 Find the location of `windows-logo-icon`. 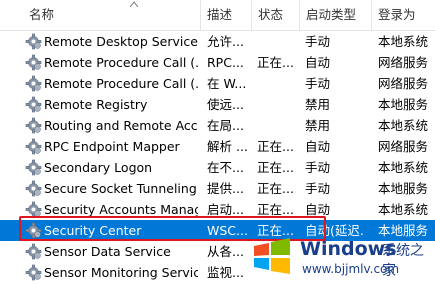

windows-logo-icon is located at coordinates (272, 256).